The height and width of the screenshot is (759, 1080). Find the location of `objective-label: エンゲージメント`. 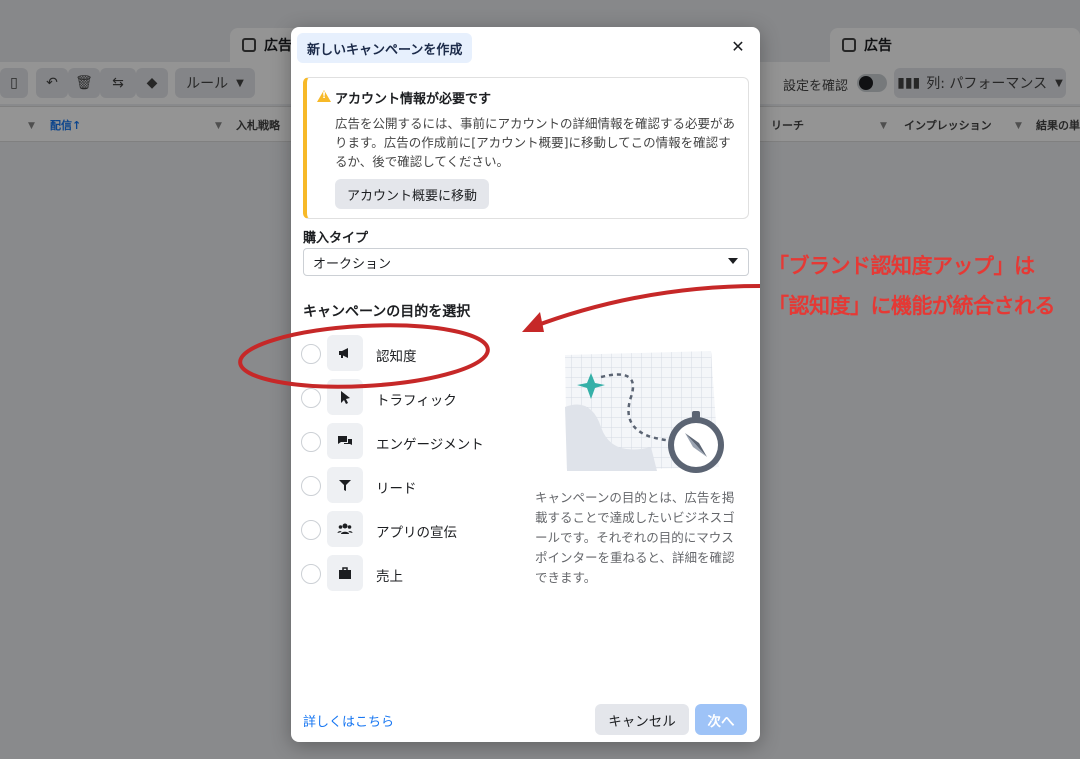

objective-label: エンゲージメント is located at coordinates (430, 445).